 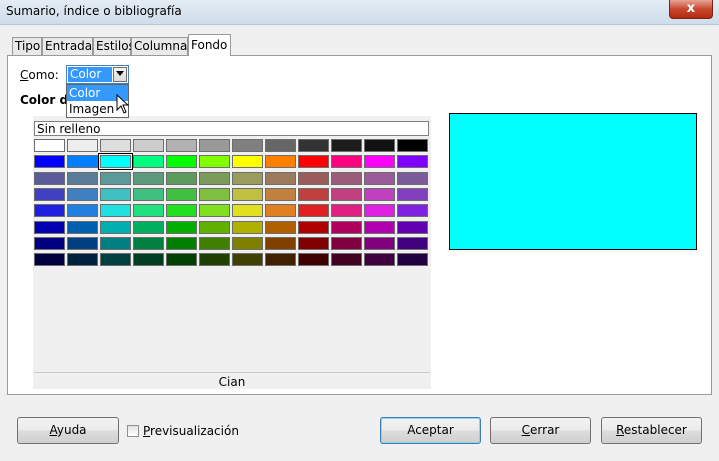 What do you see at coordinates (70, 46) in the screenshot?
I see `tab-entradas: Entradas` at bounding box center [70, 46].